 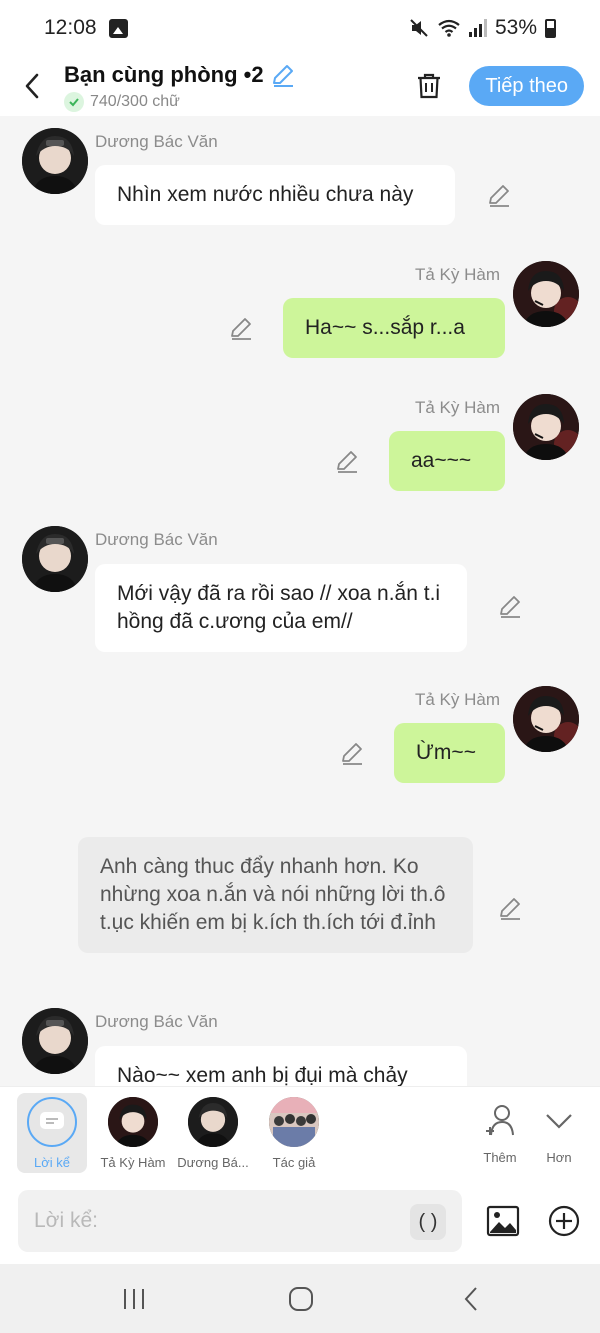 I want to click on status-time: 12:08, so click(x=70, y=27).